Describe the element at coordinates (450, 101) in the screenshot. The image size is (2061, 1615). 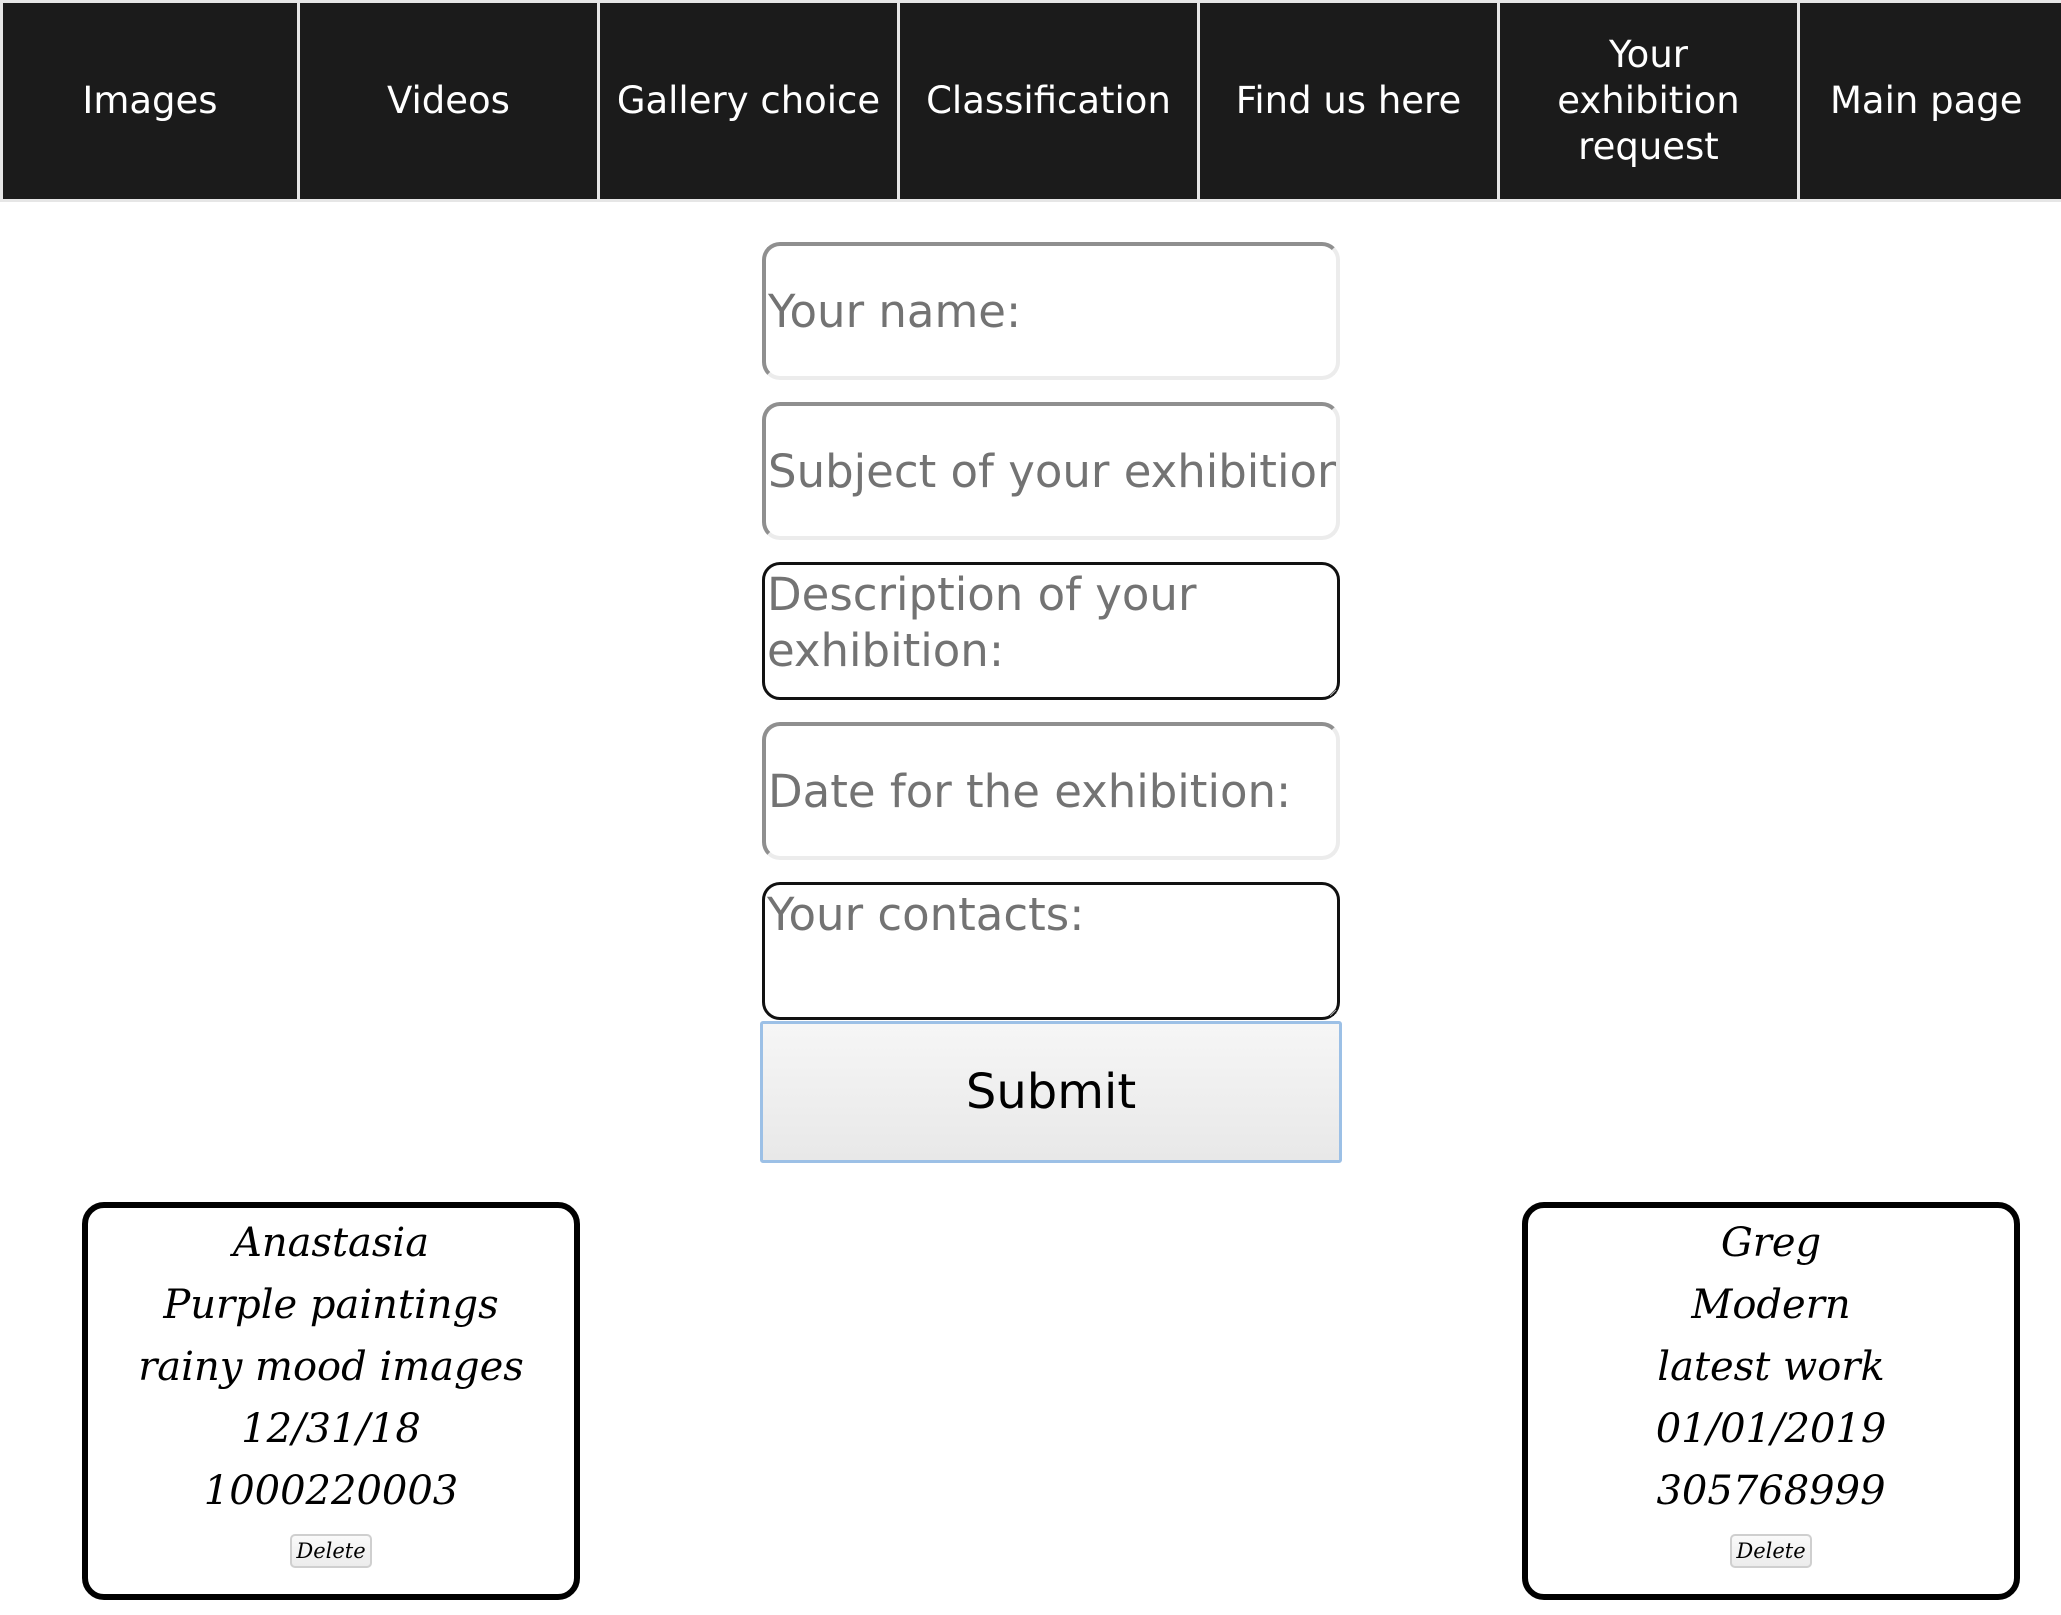
I see `nav-item-videos: Videos` at that location.